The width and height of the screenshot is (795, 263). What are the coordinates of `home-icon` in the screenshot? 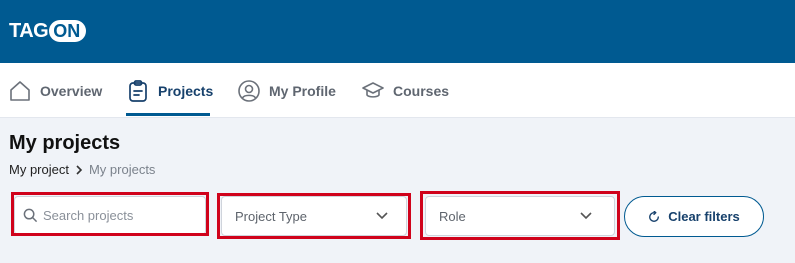 It's located at (20, 91).